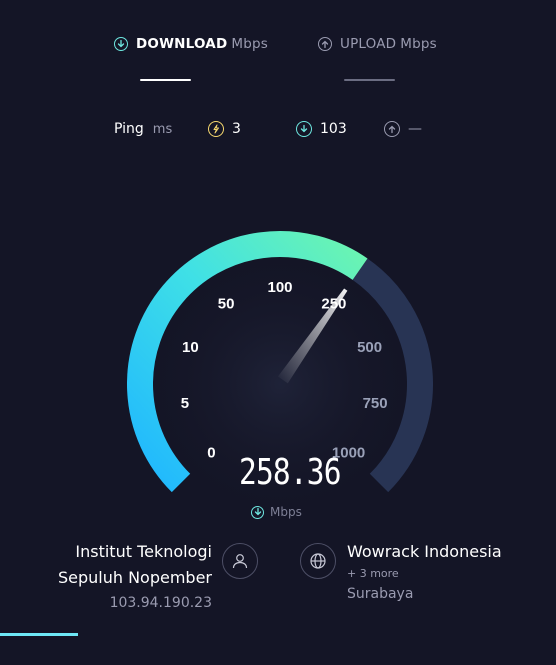 The width and height of the screenshot is (556, 665). Describe the element at coordinates (190, 347) in the screenshot. I see `gauge-tick-label: 10` at that location.